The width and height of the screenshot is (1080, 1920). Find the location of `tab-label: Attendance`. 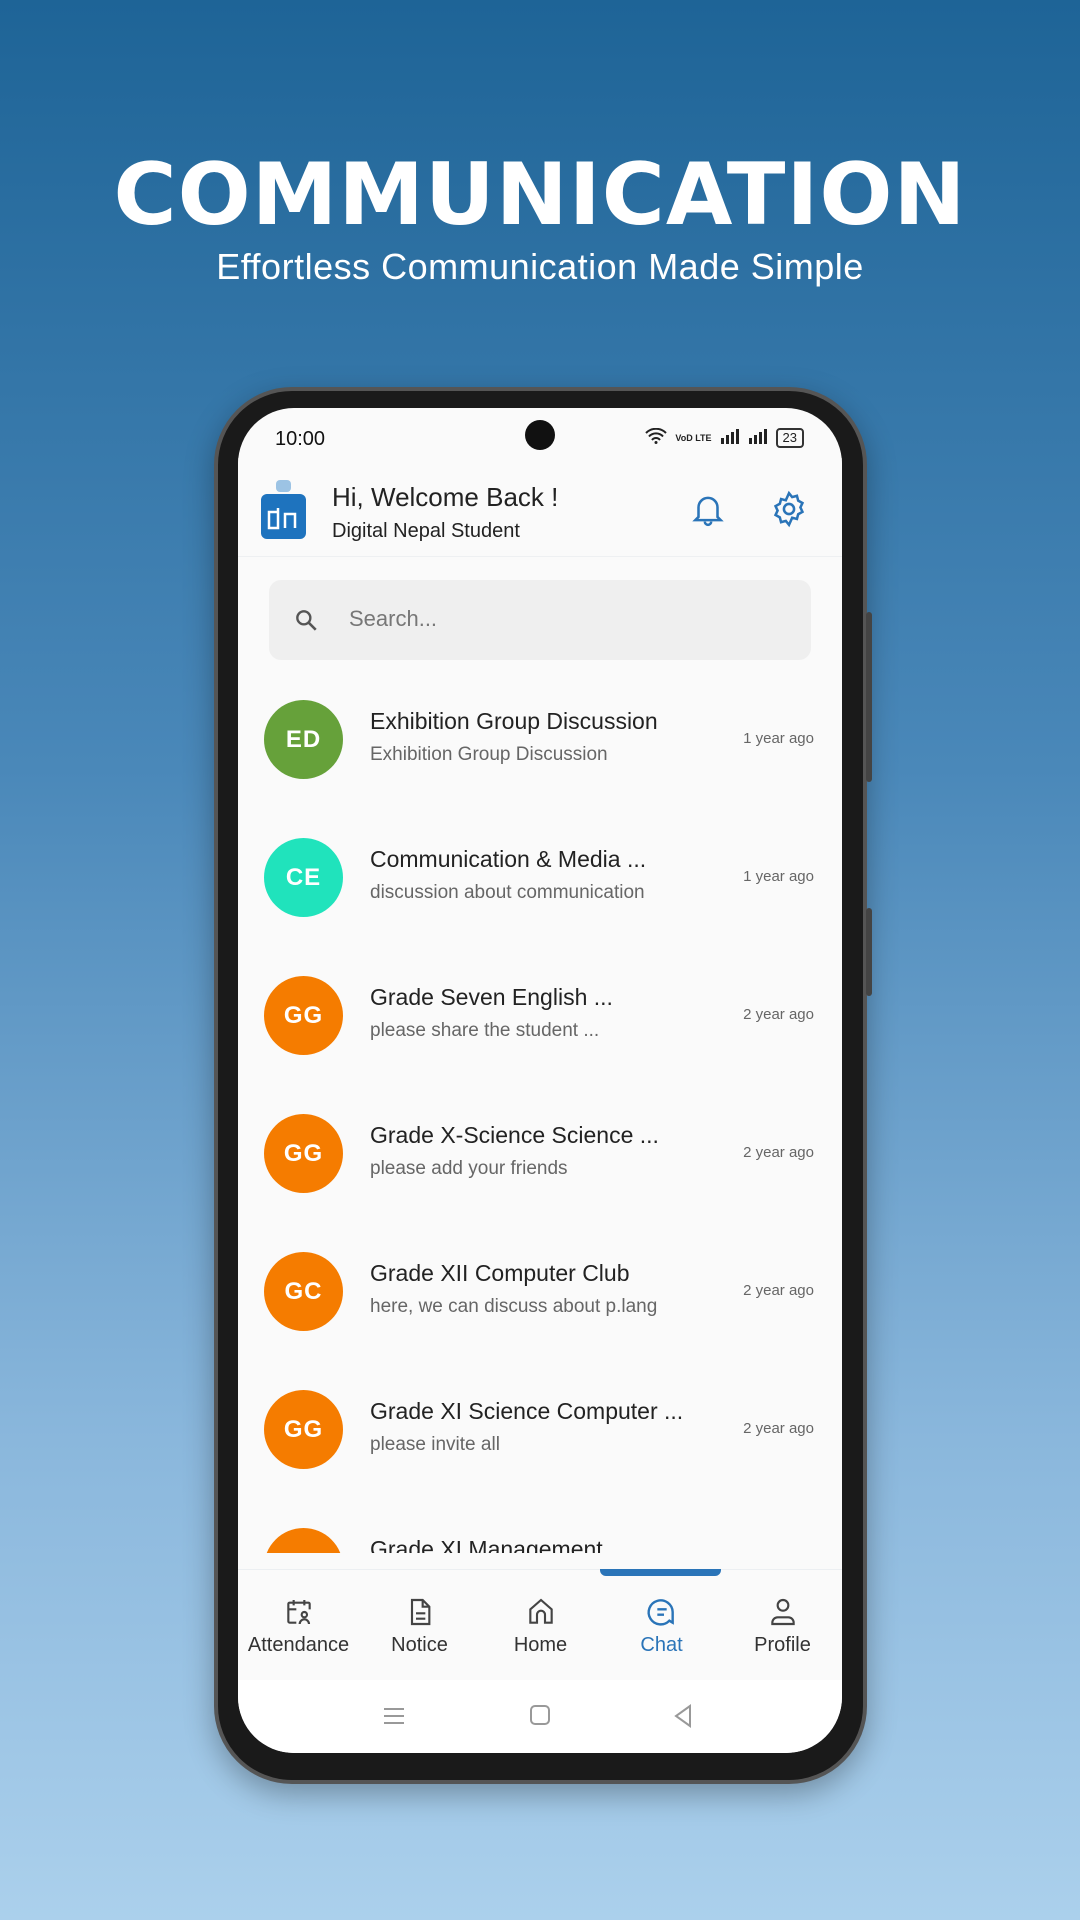

tab-label: Attendance is located at coordinates (298, 1645).